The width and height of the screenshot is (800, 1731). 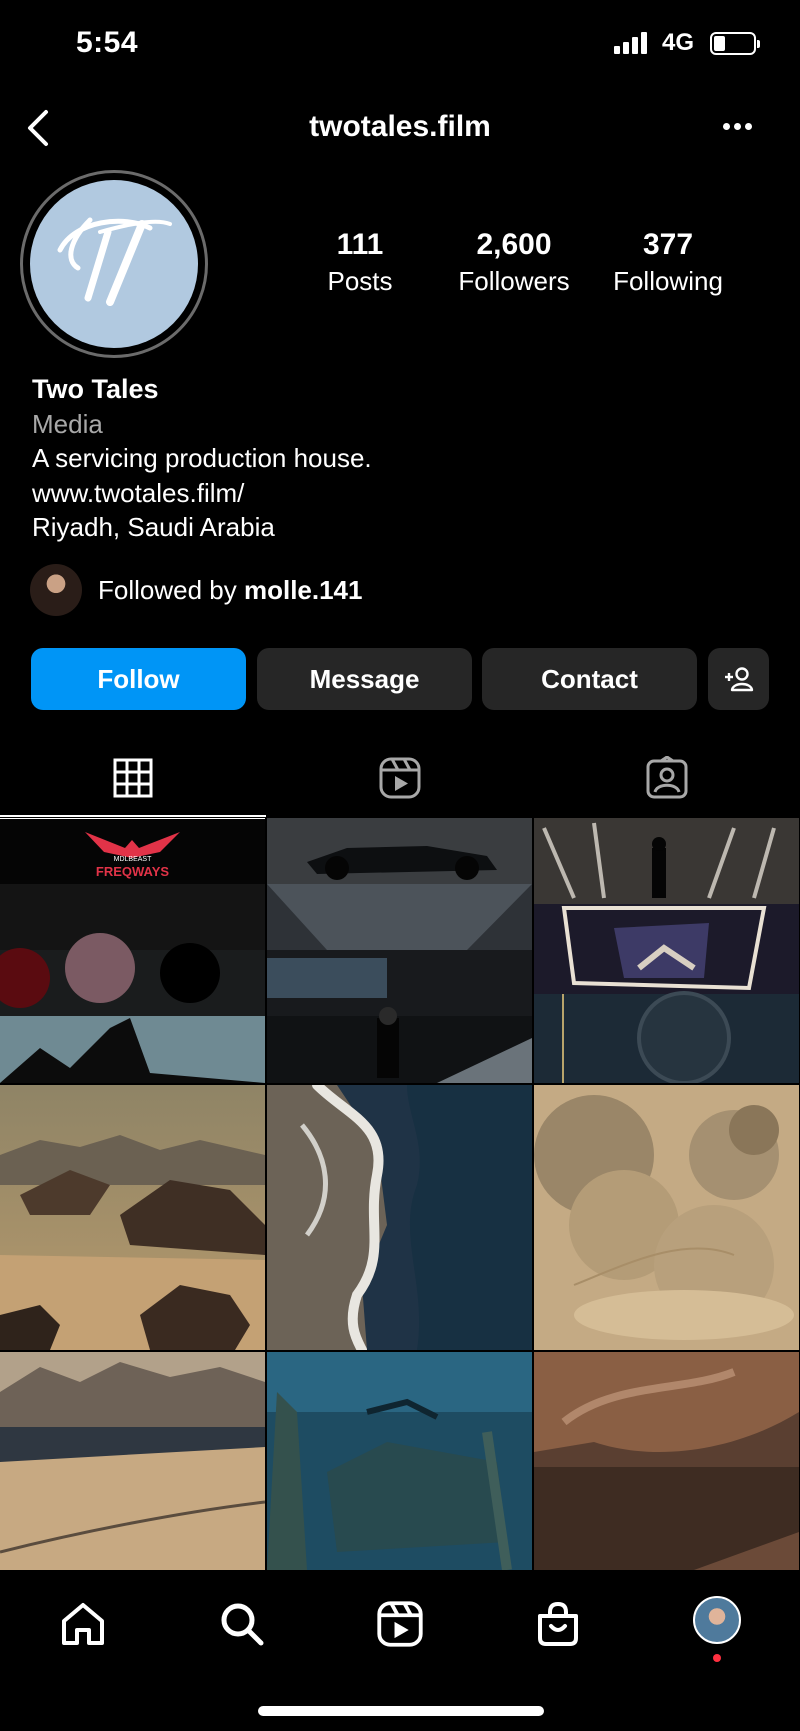 I want to click on post-title-line2: FREQWAYS, so click(x=132, y=871).